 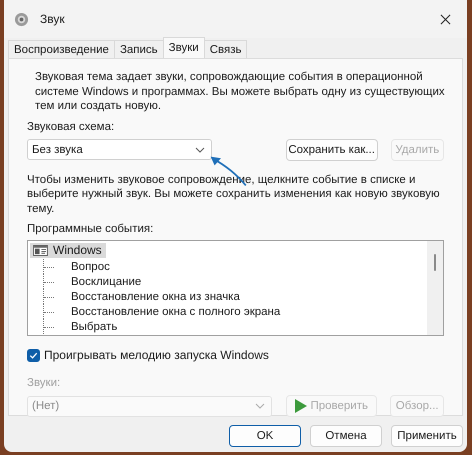 What do you see at coordinates (155, 297) in the screenshot?
I see `tree-item: Восстановление окна из значка` at bounding box center [155, 297].